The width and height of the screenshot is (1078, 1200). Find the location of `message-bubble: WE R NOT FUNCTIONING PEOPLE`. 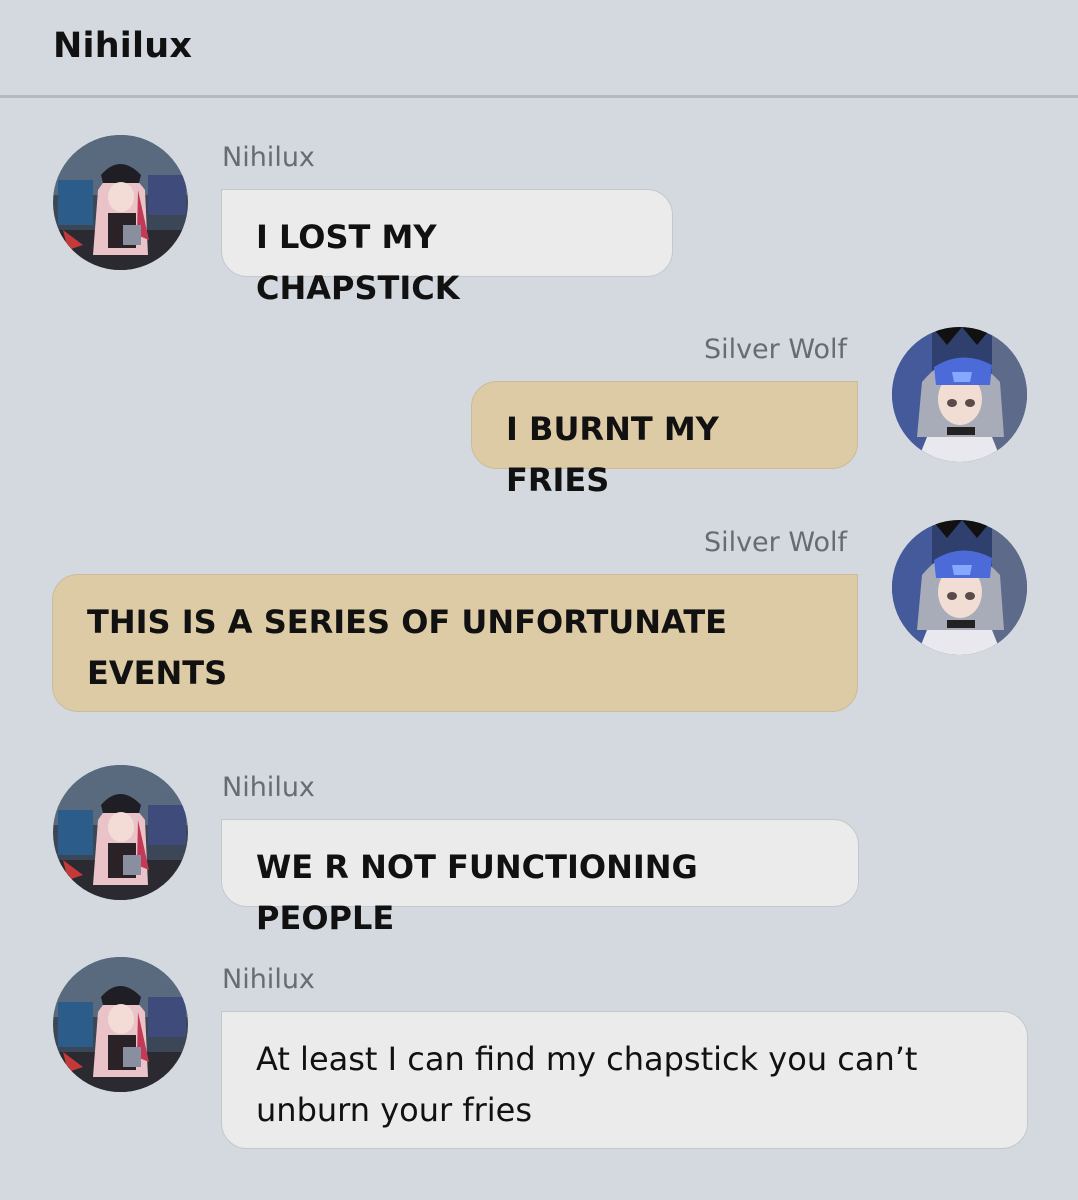

message-bubble: WE R NOT FUNCTIONING PEOPLE is located at coordinates (540, 878).